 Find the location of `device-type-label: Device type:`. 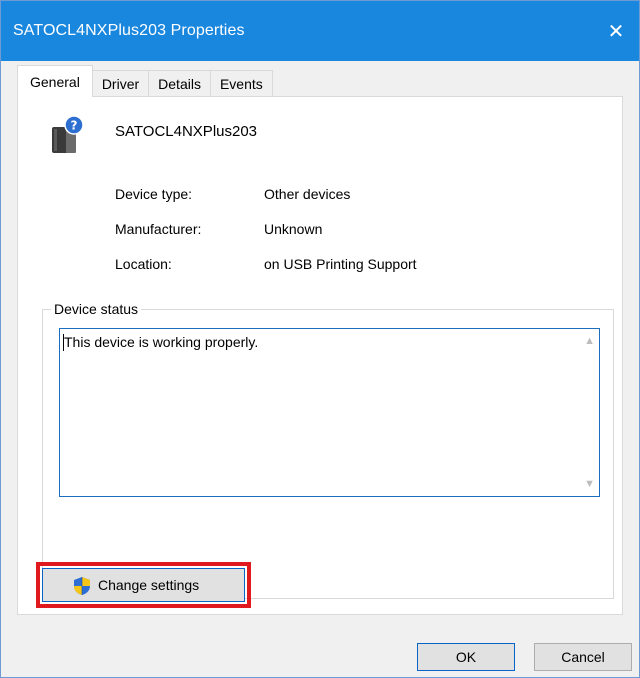

device-type-label: Device type: is located at coordinates (154, 194).